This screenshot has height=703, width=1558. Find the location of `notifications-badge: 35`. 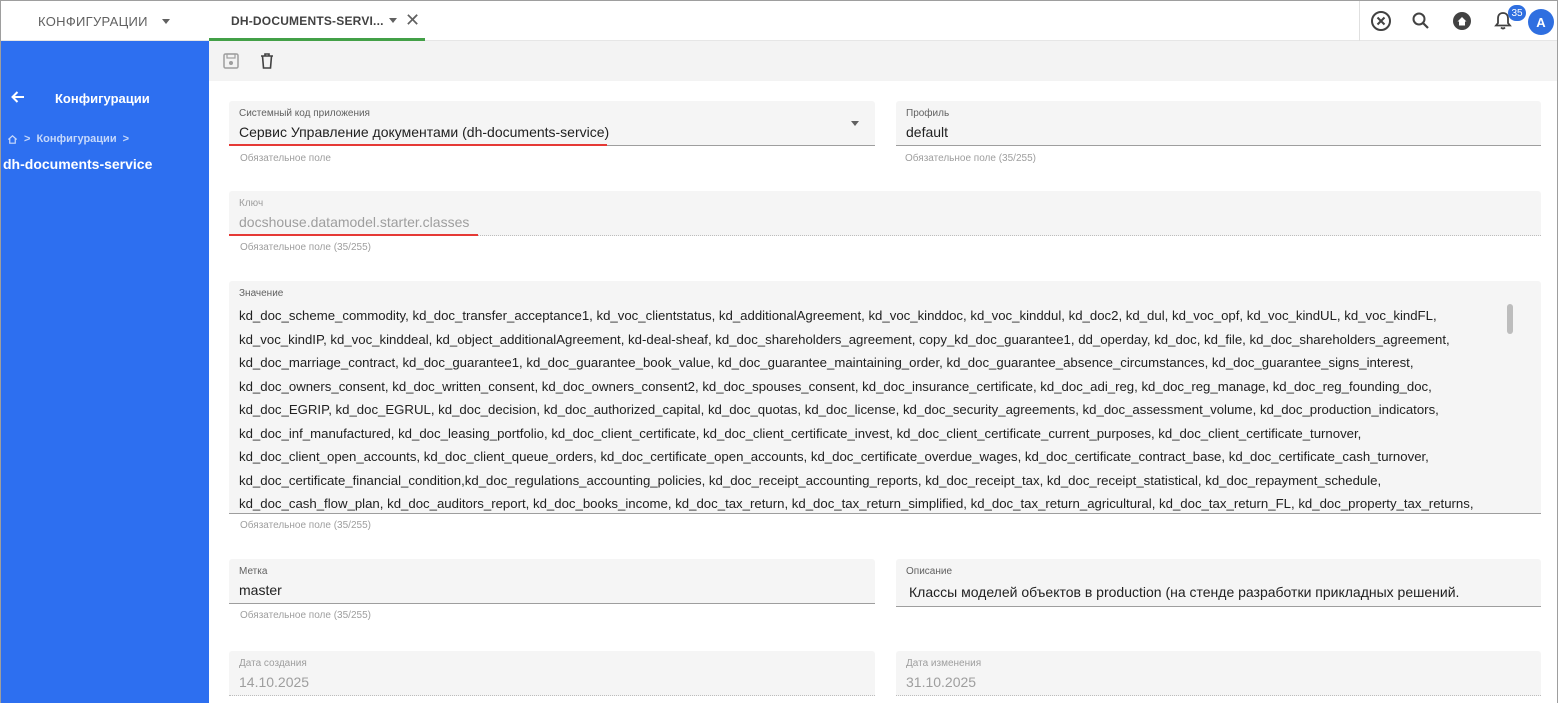

notifications-badge: 35 is located at coordinates (1517, 13).